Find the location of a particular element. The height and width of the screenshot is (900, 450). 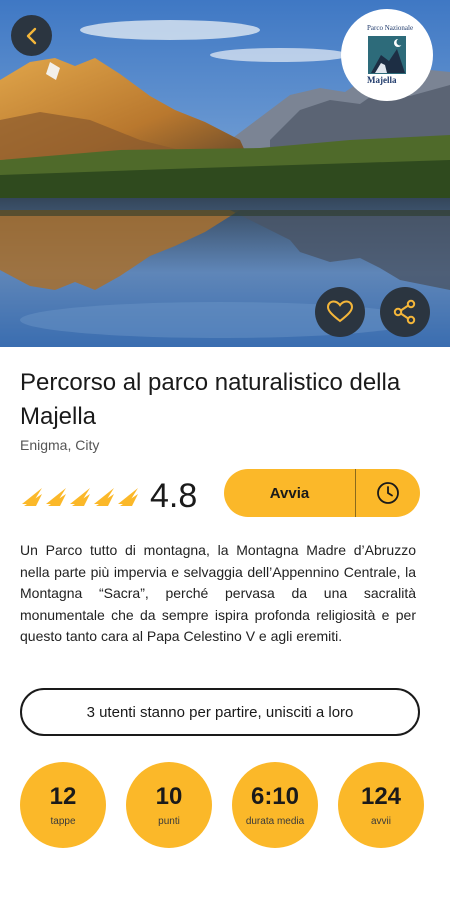

rating-stars is located at coordinates (80, 496).